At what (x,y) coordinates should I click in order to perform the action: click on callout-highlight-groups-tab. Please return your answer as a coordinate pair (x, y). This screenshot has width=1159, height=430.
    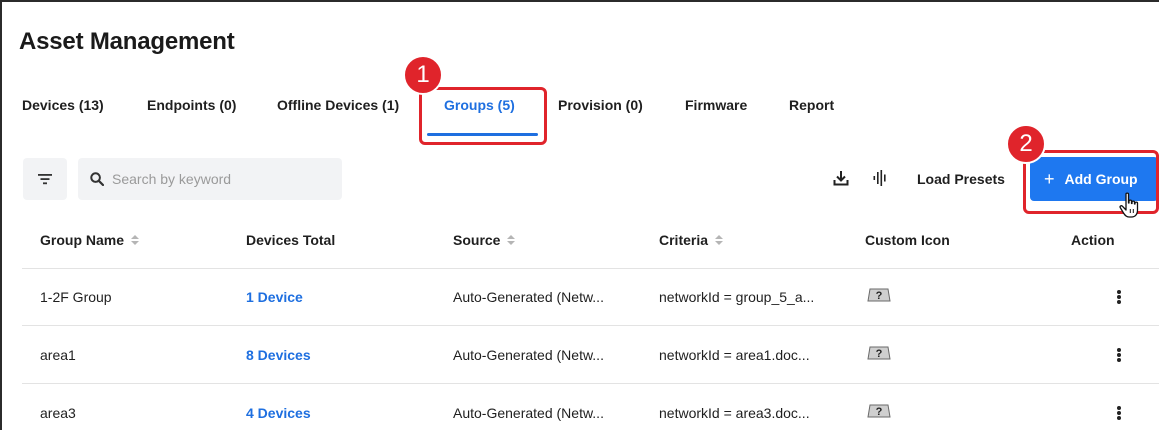
    Looking at the image, I should click on (483, 116).